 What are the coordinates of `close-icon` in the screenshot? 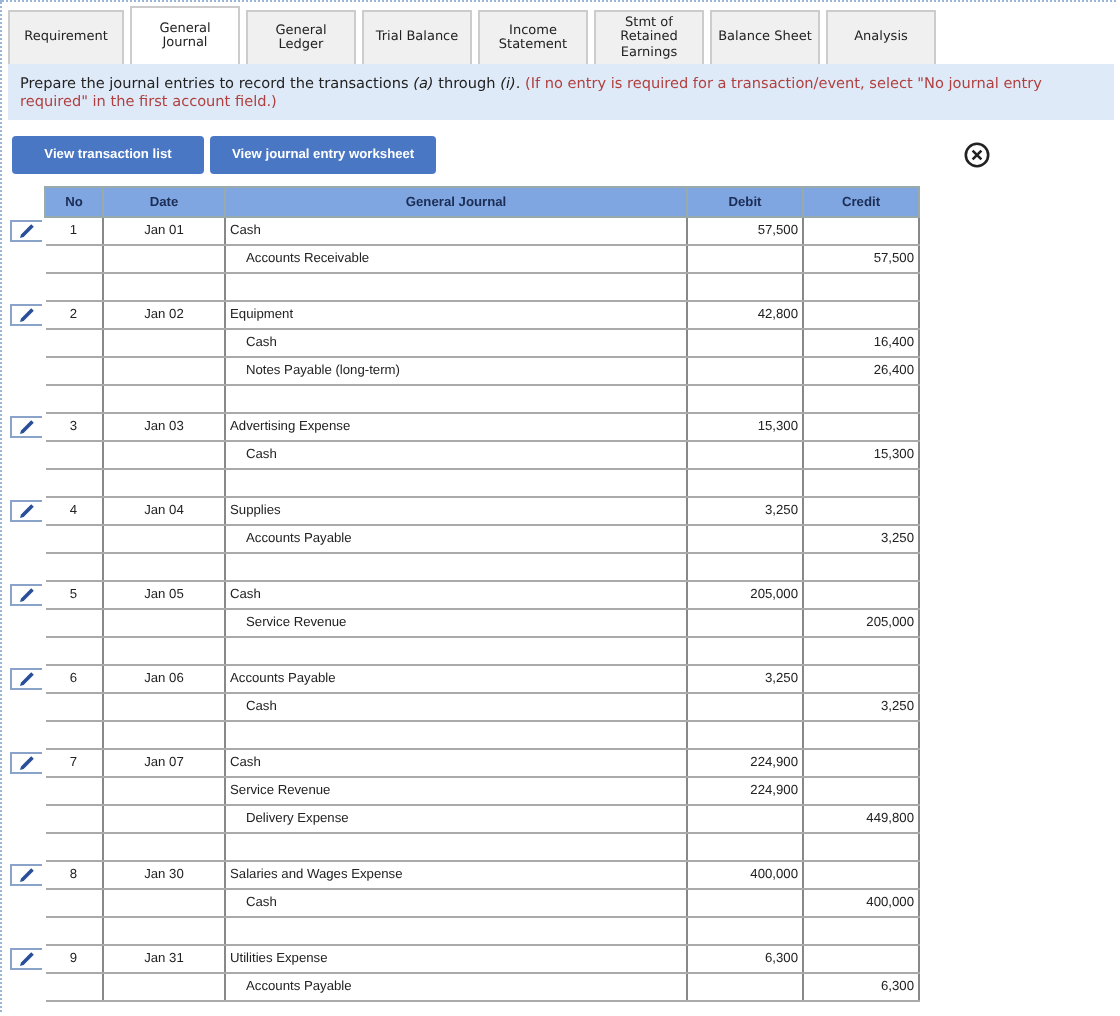 It's located at (977, 155).